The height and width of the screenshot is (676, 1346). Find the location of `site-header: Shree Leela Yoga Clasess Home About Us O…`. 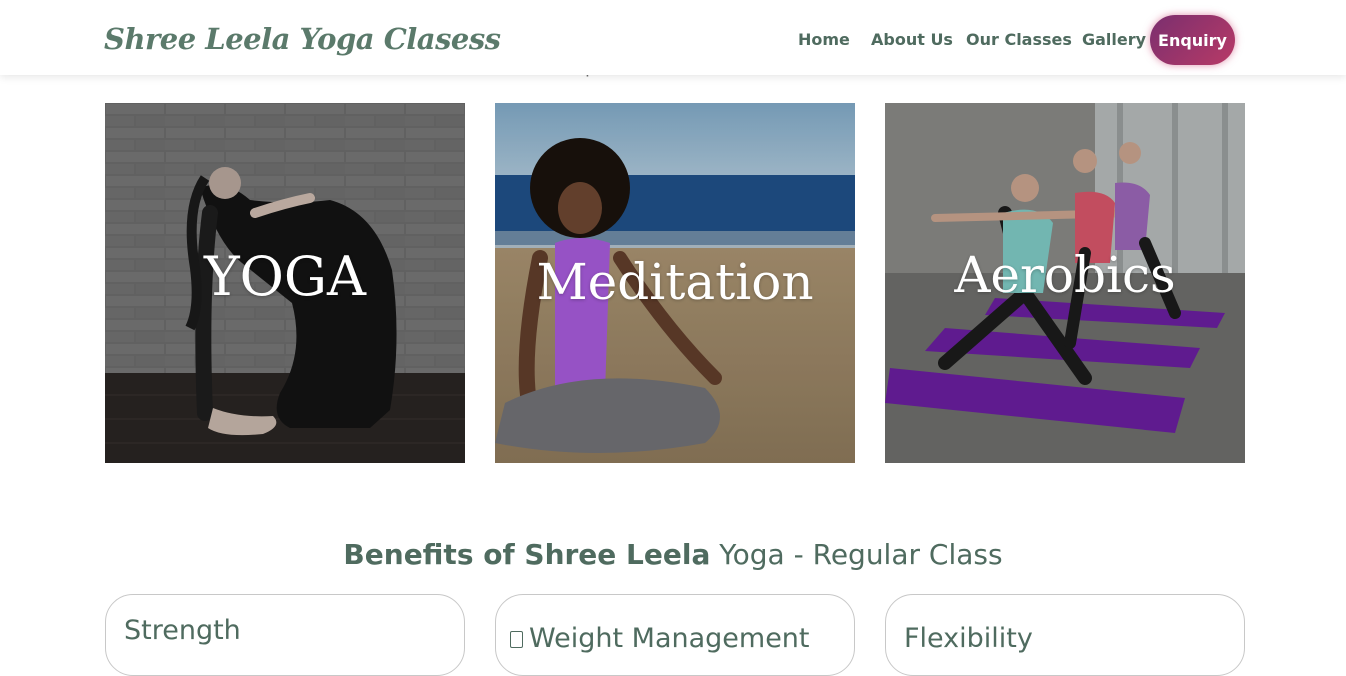

site-header: Shree Leela Yoga Clasess Home About Us O… is located at coordinates (673, 37).